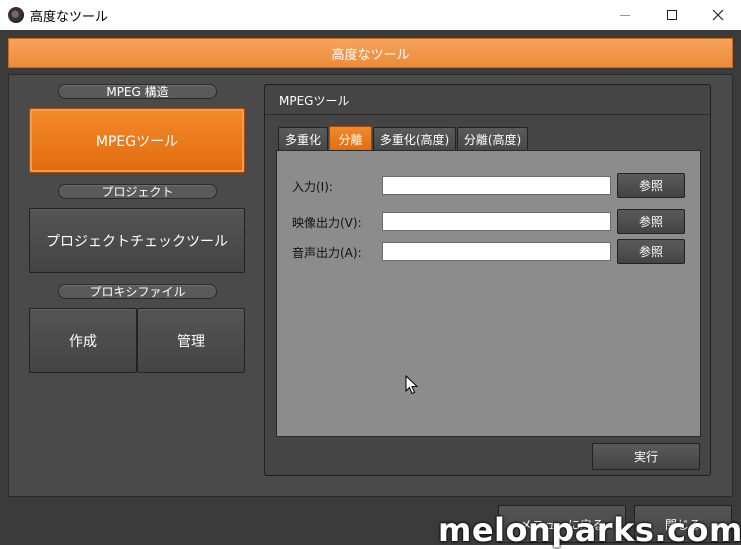  I want to click on proxy-create-label: 作成, so click(83, 341).